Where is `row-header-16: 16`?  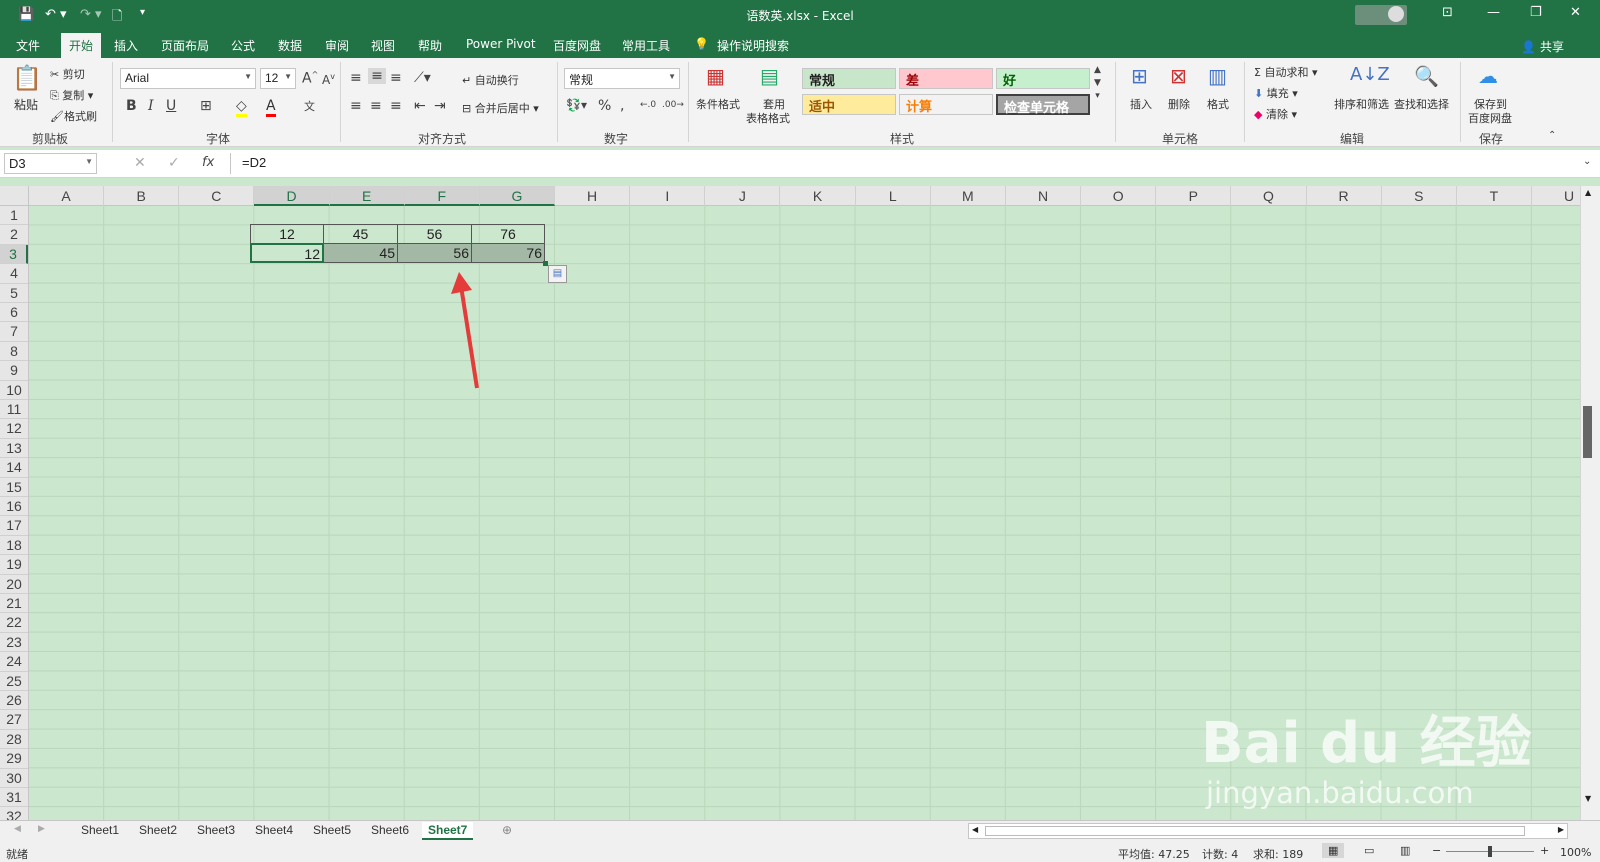 row-header-16: 16 is located at coordinates (14, 507).